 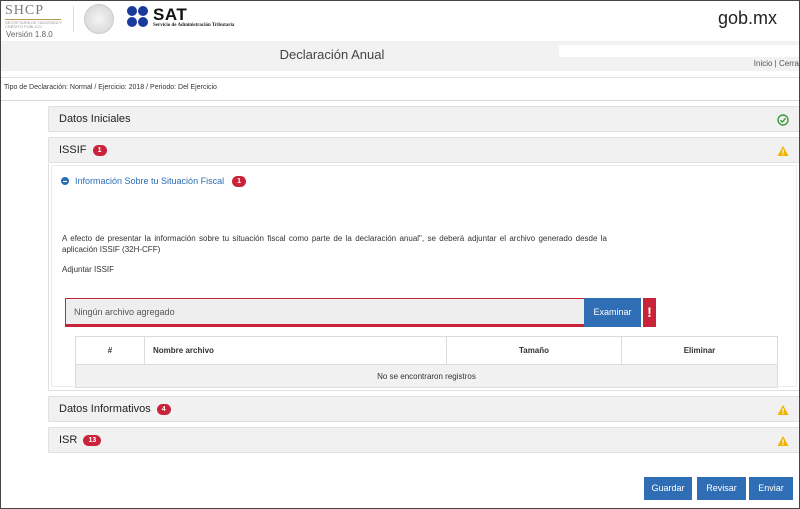 I want to click on top-links: Inicio | Cerra, so click(x=776, y=63).